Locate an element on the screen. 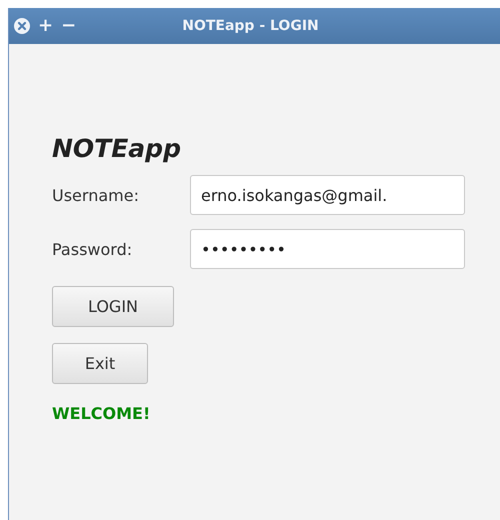  maximize-button: + is located at coordinates (46, 26).